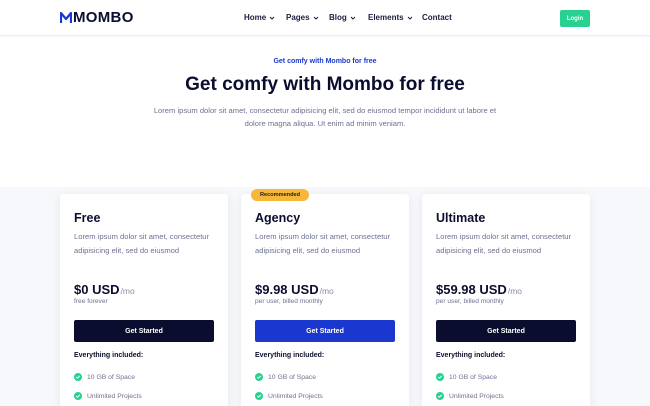  Describe the element at coordinates (278, 218) in the screenshot. I see `plan-name: Agency` at that location.